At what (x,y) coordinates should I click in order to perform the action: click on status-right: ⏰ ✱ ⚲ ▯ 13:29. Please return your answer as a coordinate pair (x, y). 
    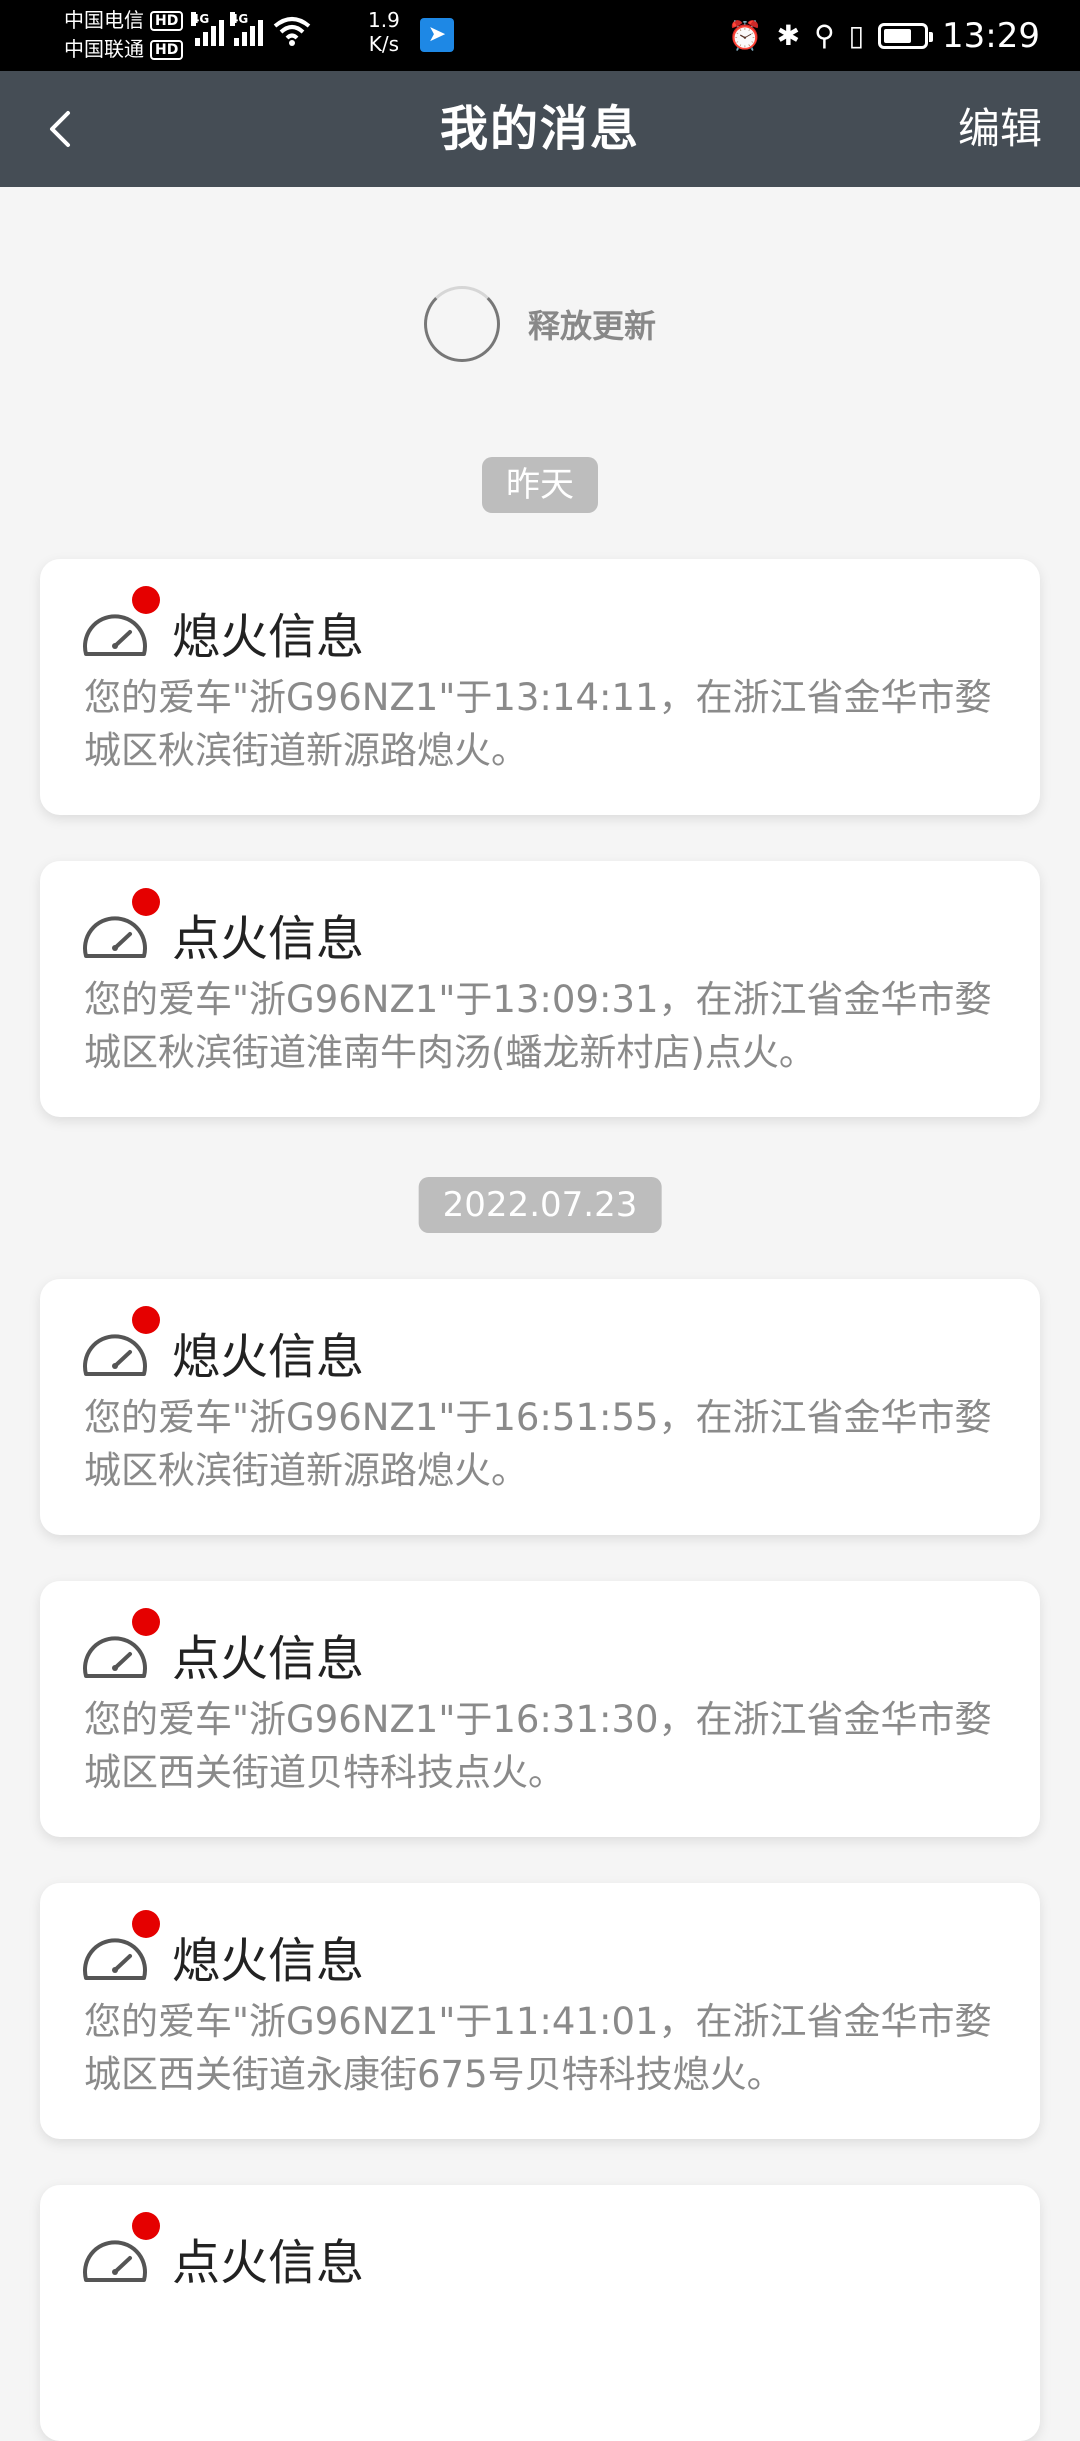
    Looking at the image, I should click on (884, 35).